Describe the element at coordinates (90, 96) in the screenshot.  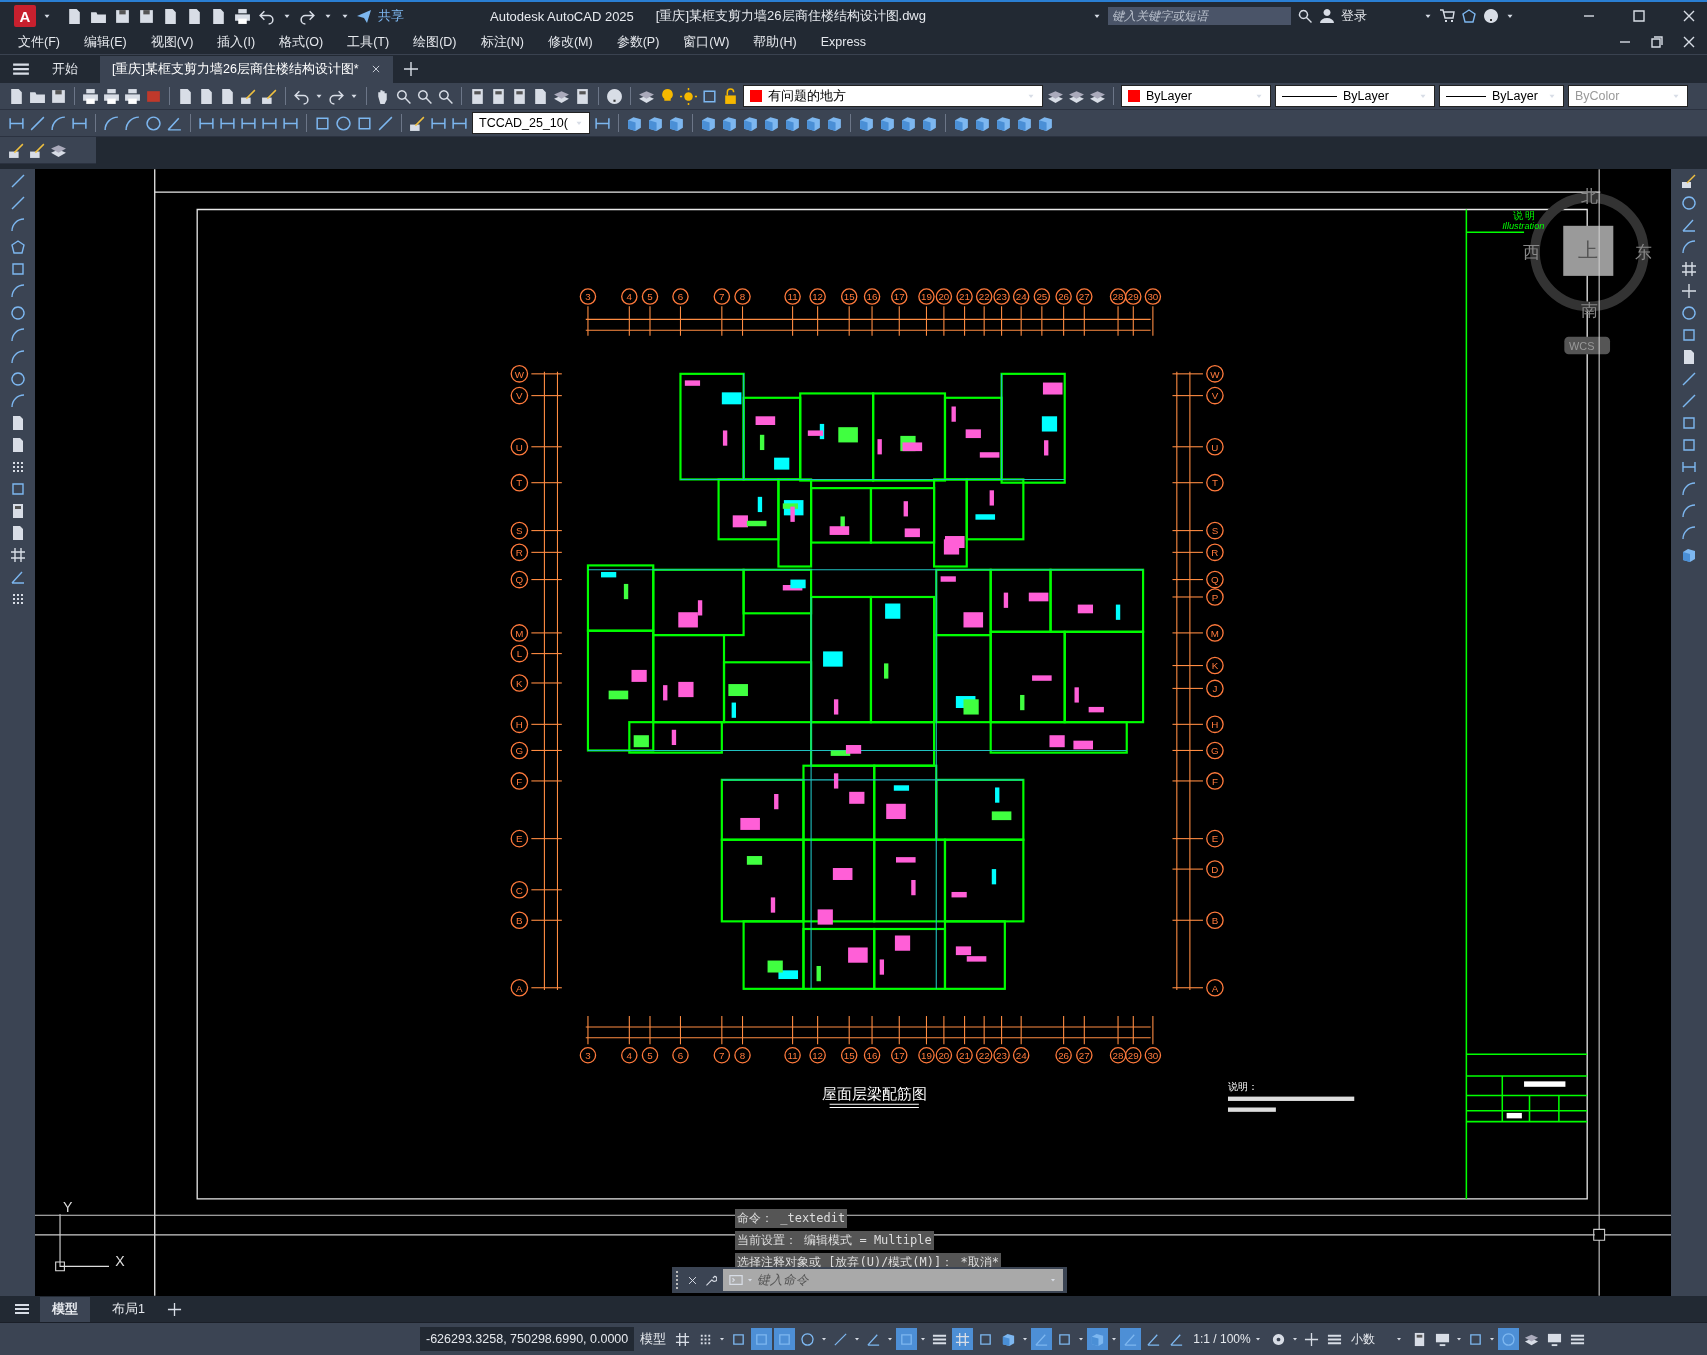
I see `printer-icon` at that location.